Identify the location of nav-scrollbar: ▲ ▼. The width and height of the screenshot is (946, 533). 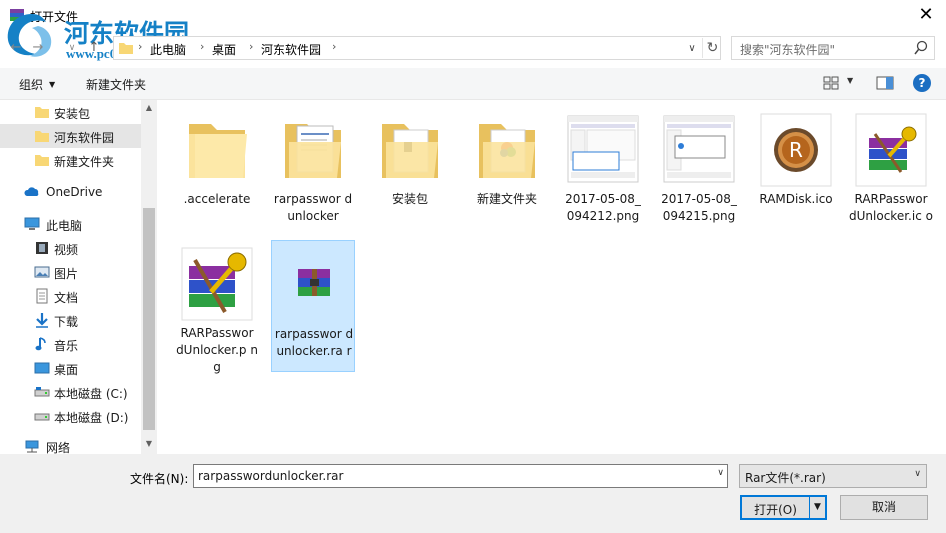
(149, 277).